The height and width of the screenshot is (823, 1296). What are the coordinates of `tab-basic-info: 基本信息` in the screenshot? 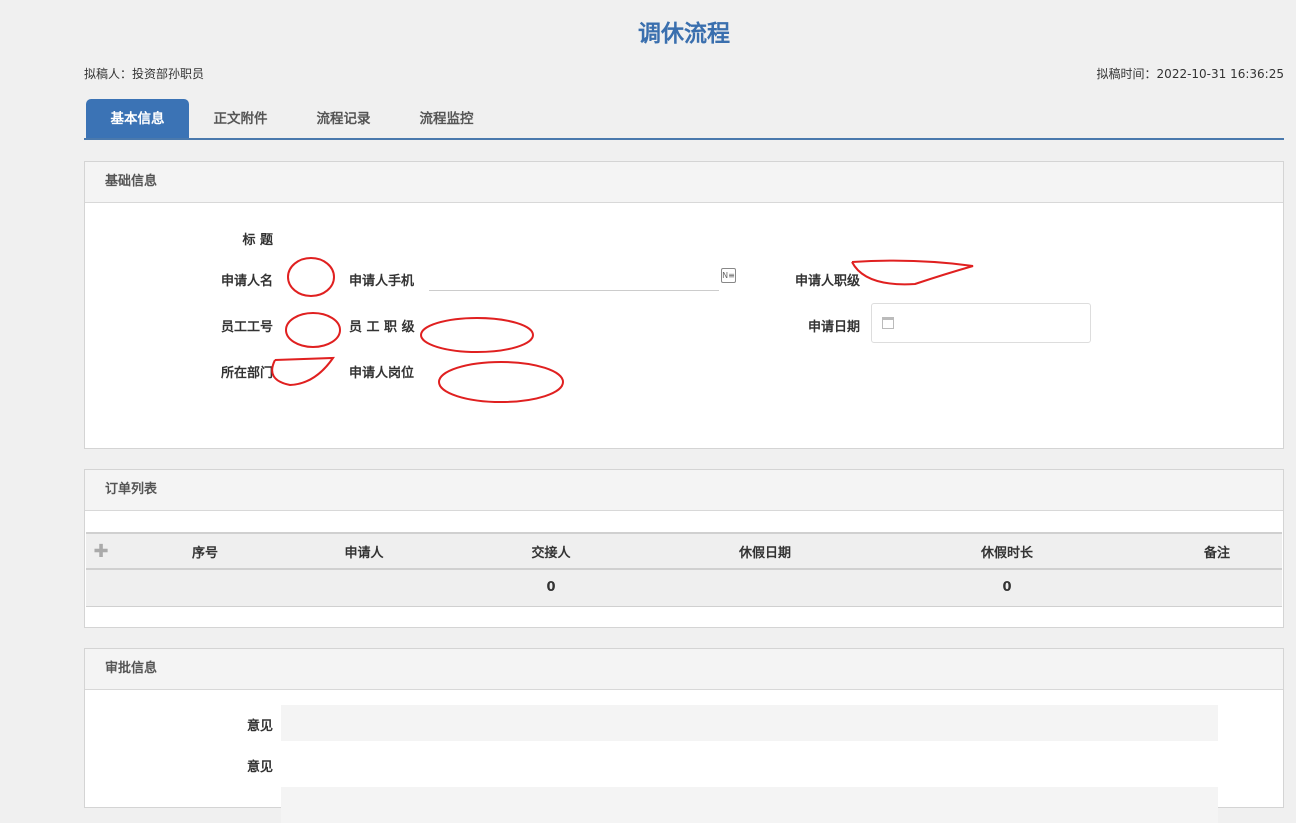 It's located at (137, 118).